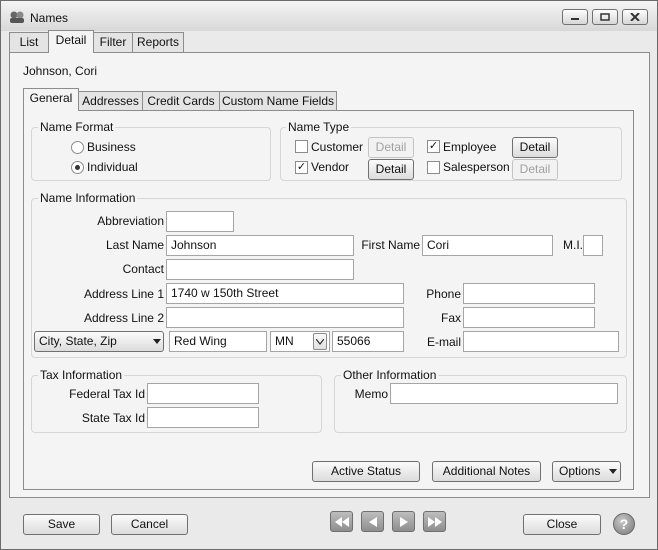 Image resolution: width=658 pixels, height=550 pixels. I want to click on tab-filter: Filter, so click(113, 42).